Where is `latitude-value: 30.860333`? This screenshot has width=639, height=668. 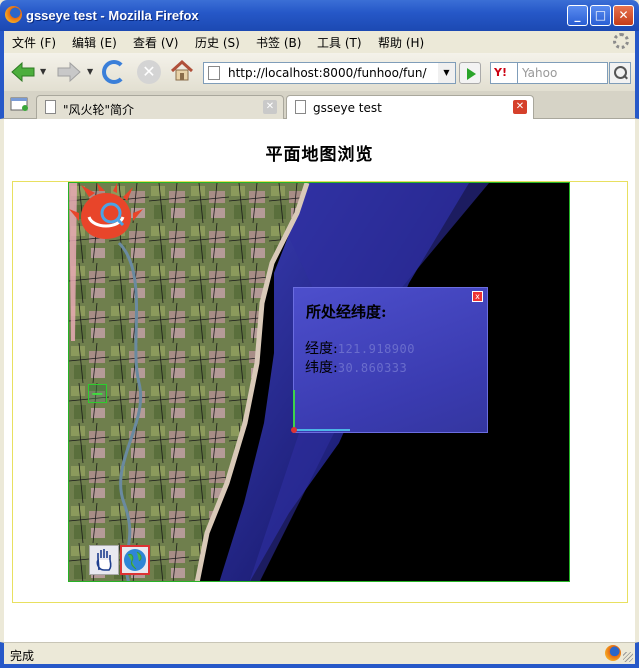
latitude-value: 30.860333 is located at coordinates (372, 368).